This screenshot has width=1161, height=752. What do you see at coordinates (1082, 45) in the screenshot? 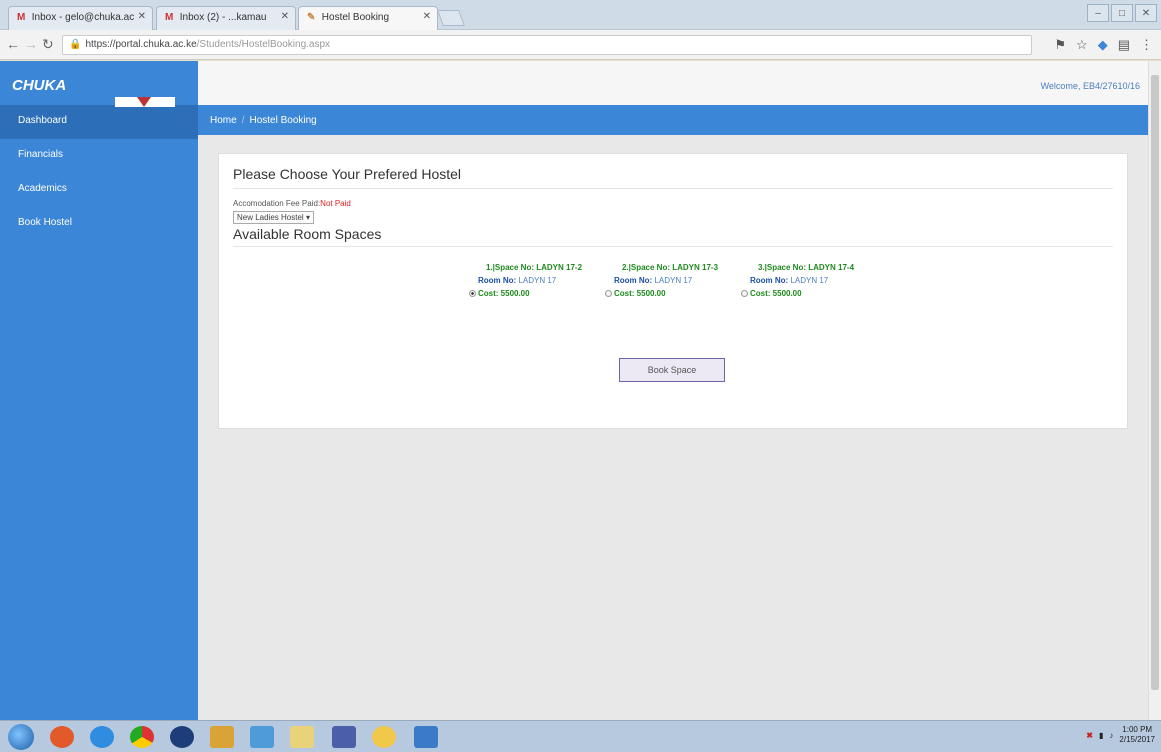
I see `star-icon: ☆` at bounding box center [1082, 45].